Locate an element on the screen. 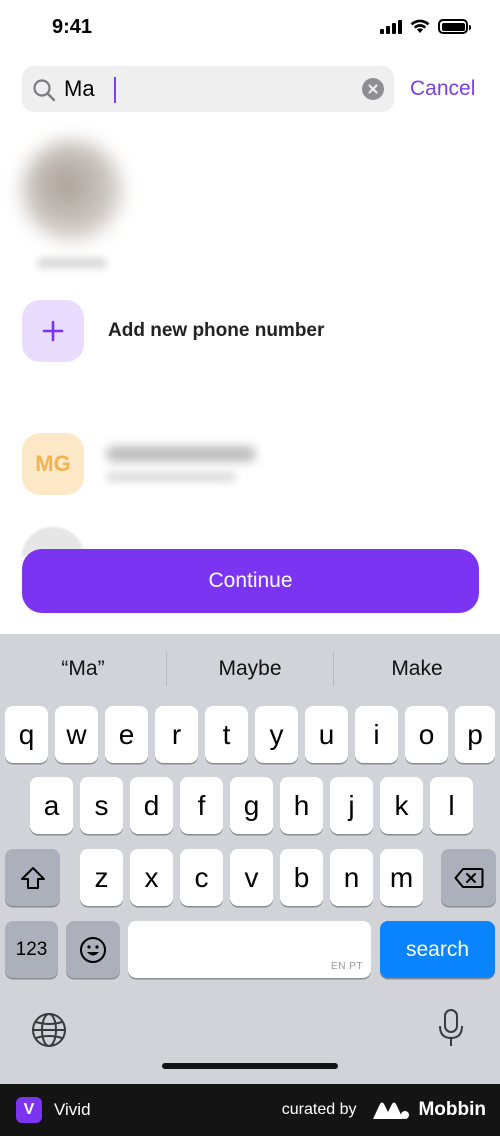  shift-icon is located at coordinates (32, 877).